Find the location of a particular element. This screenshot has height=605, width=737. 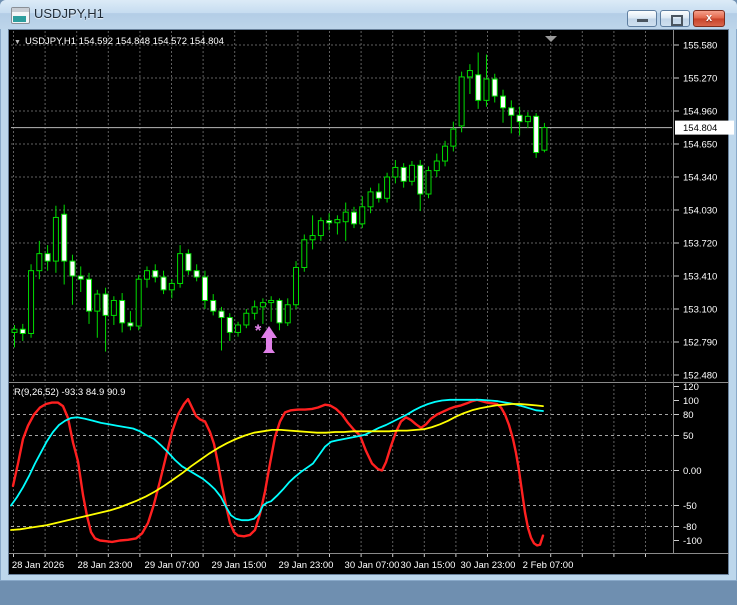

titlebar: USDJPY,H1 x is located at coordinates (368, 14).